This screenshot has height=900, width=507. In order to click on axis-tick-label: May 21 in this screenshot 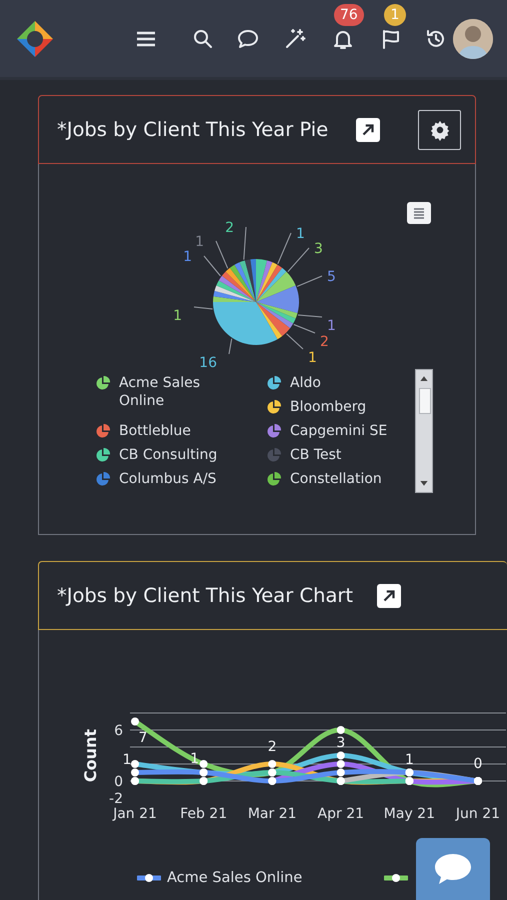, I will do `click(409, 814)`.